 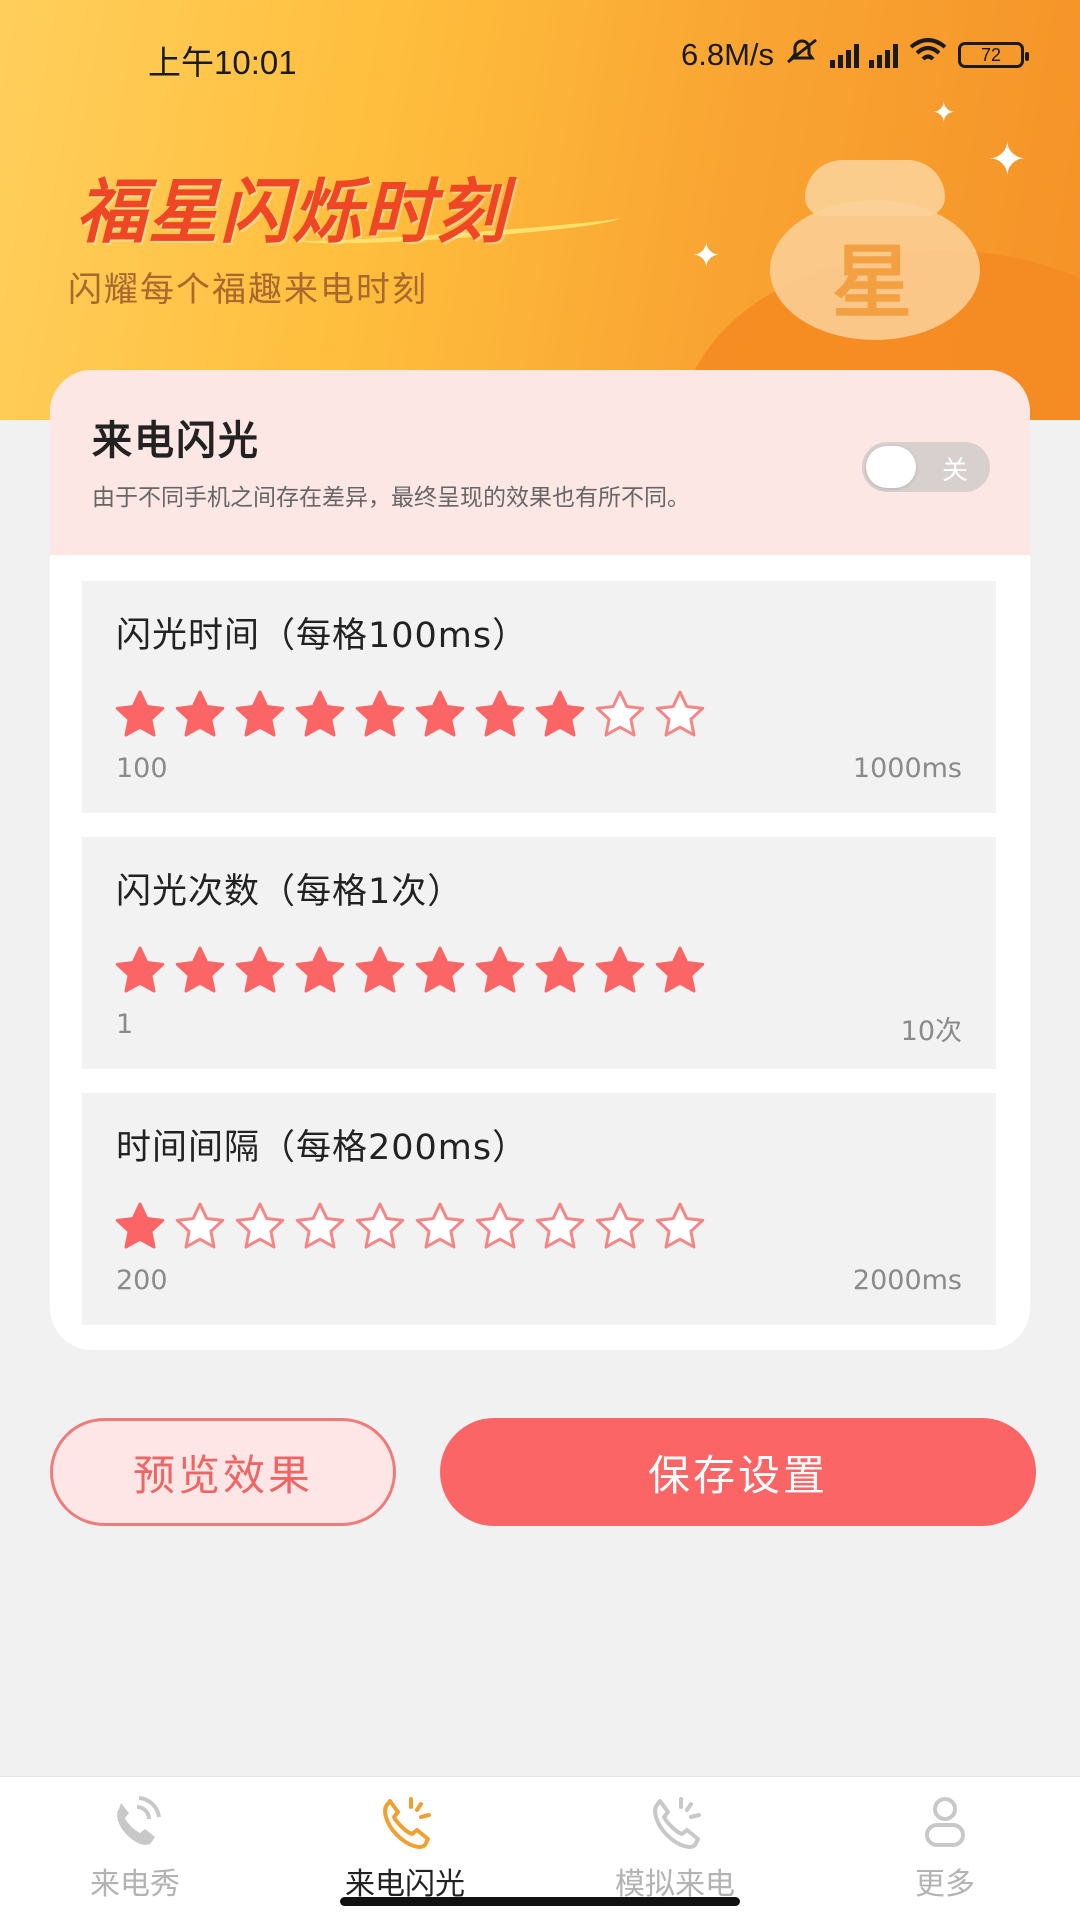 What do you see at coordinates (540, 55) in the screenshot?
I see `status-bar: 上午10:01 6.8M/s 72` at bounding box center [540, 55].